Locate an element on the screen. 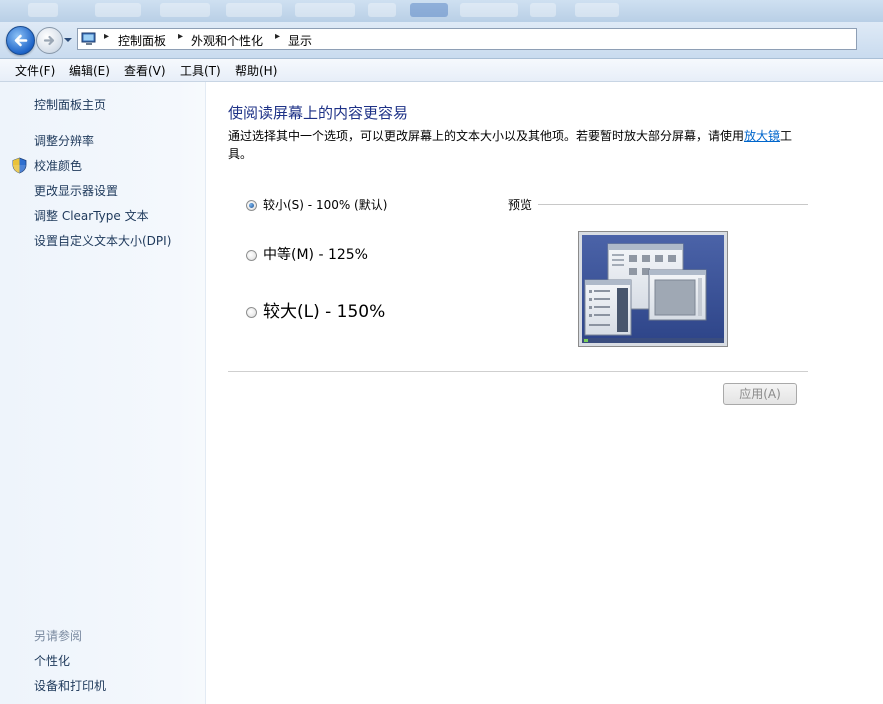  calibrate-color-link: 校准颜色 is located at coordinates (58, 165).